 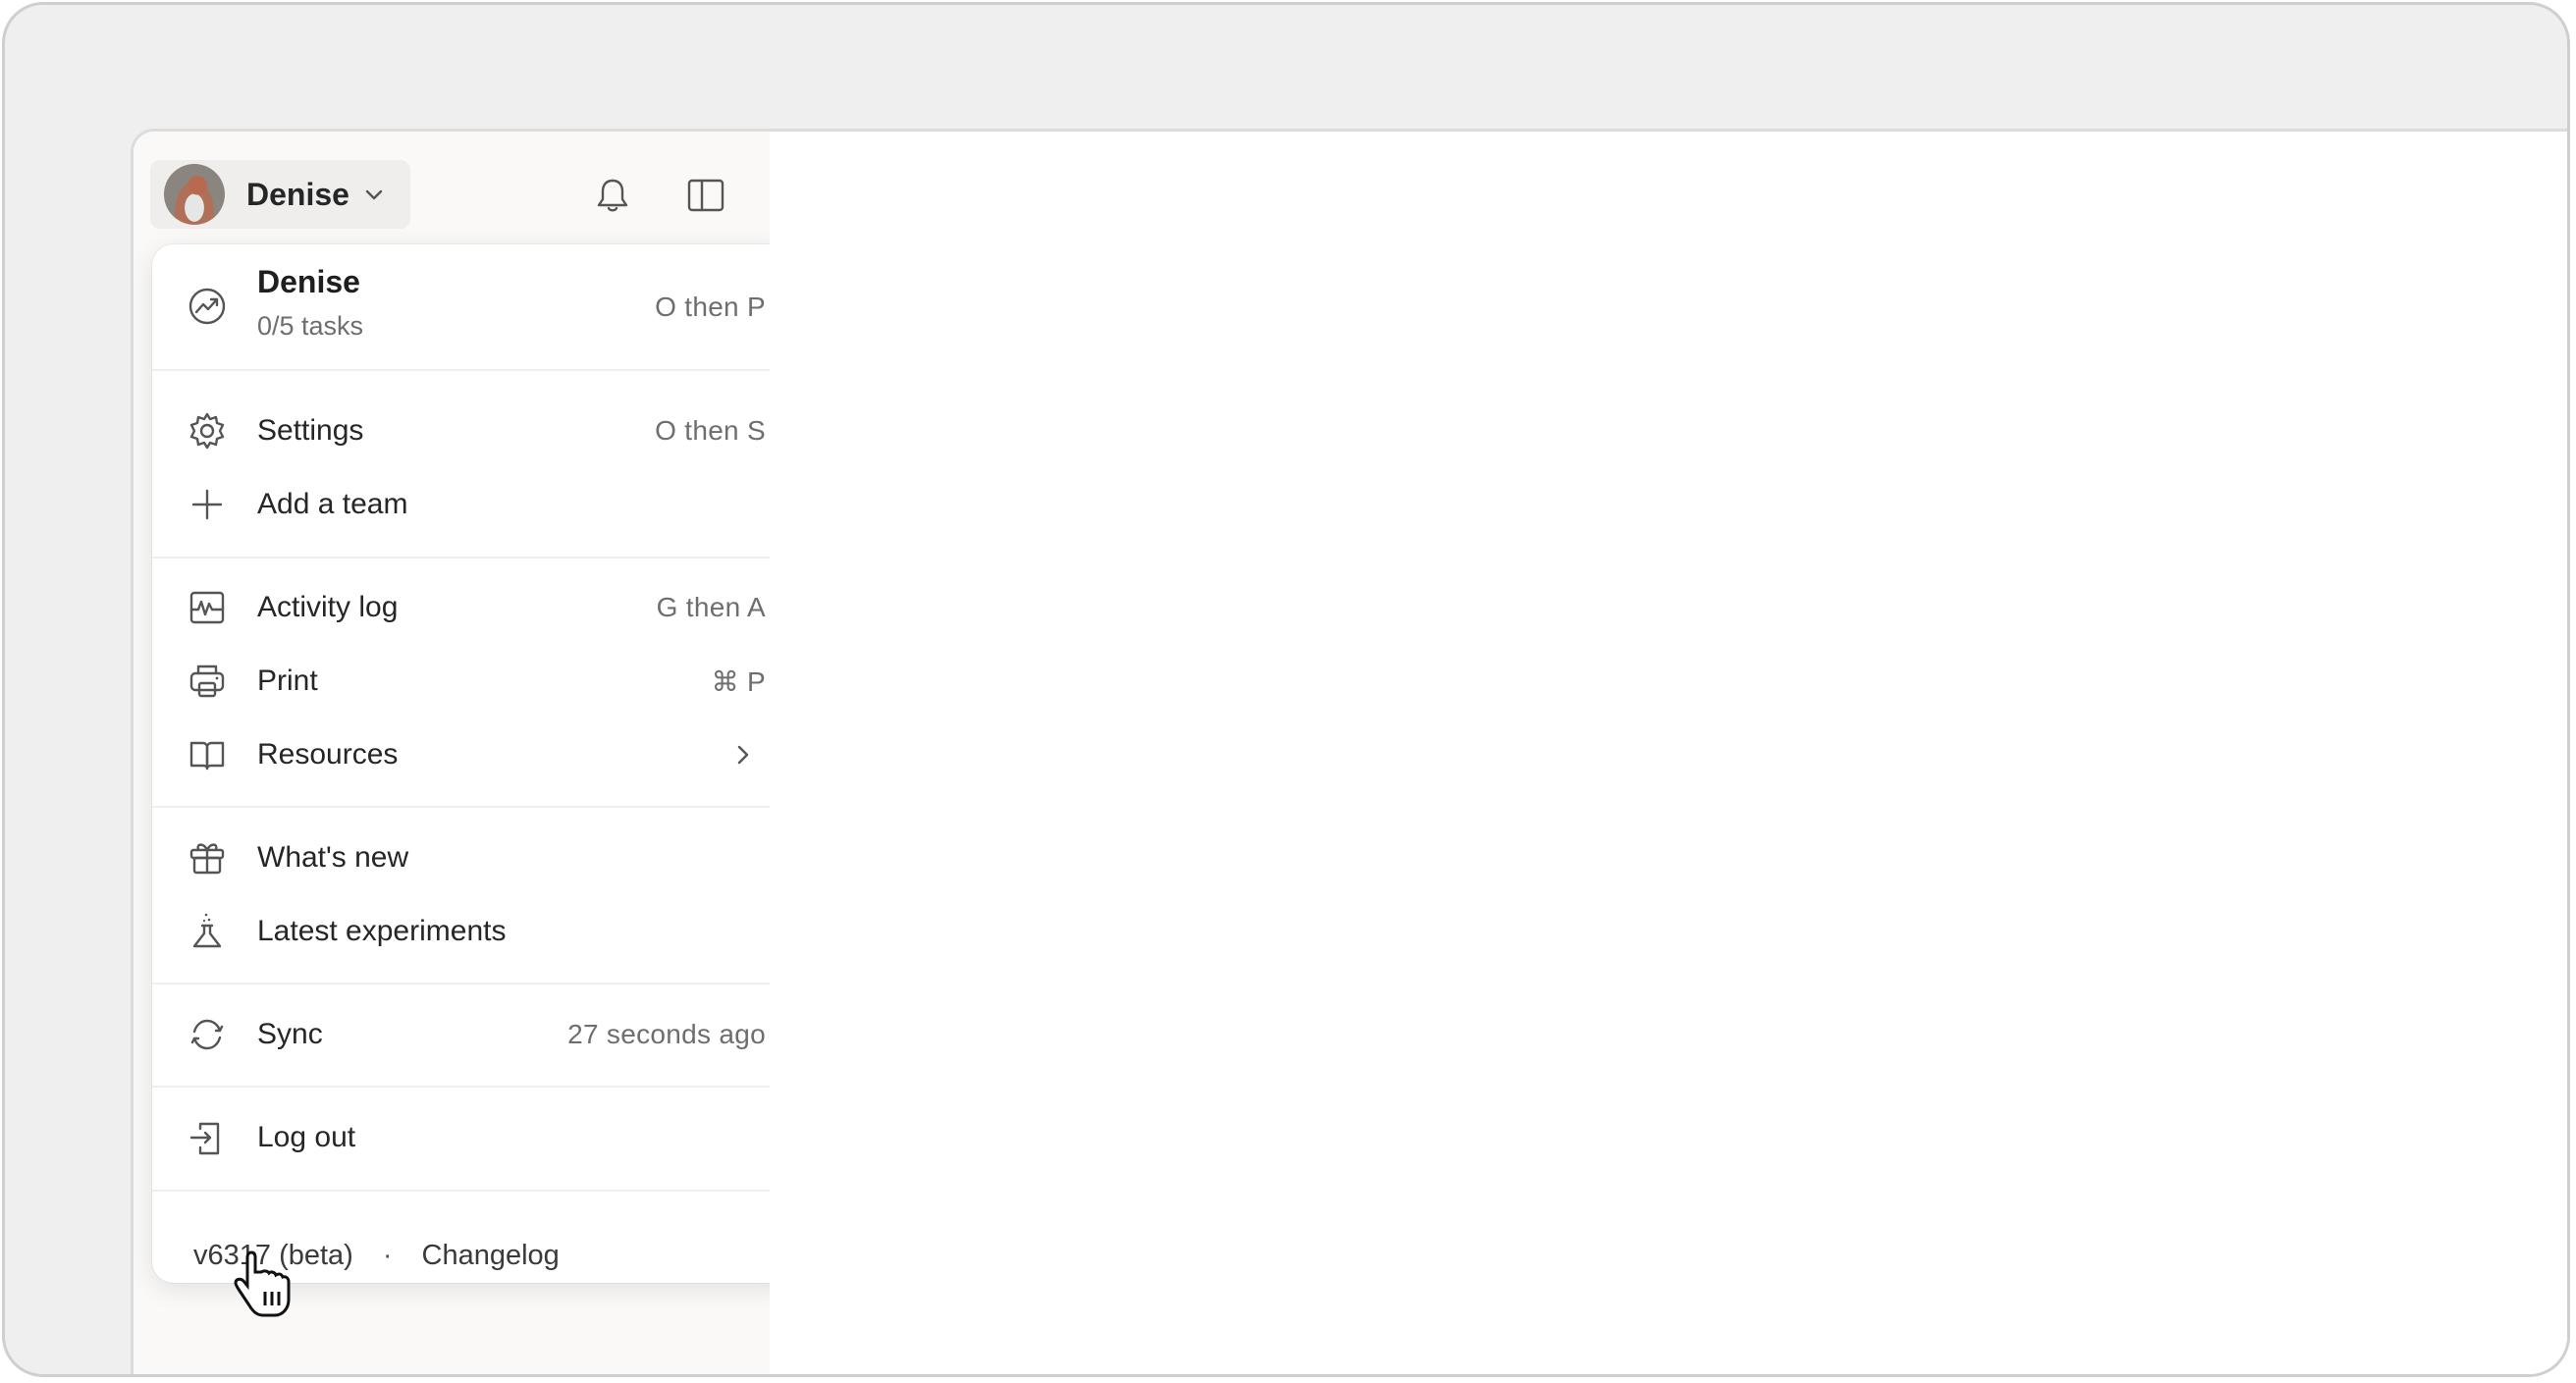 What do you see at coordinates (328, 607) in the screenshot?
I see `menu-item-label: Activity log` at bounding box center [328, 607].